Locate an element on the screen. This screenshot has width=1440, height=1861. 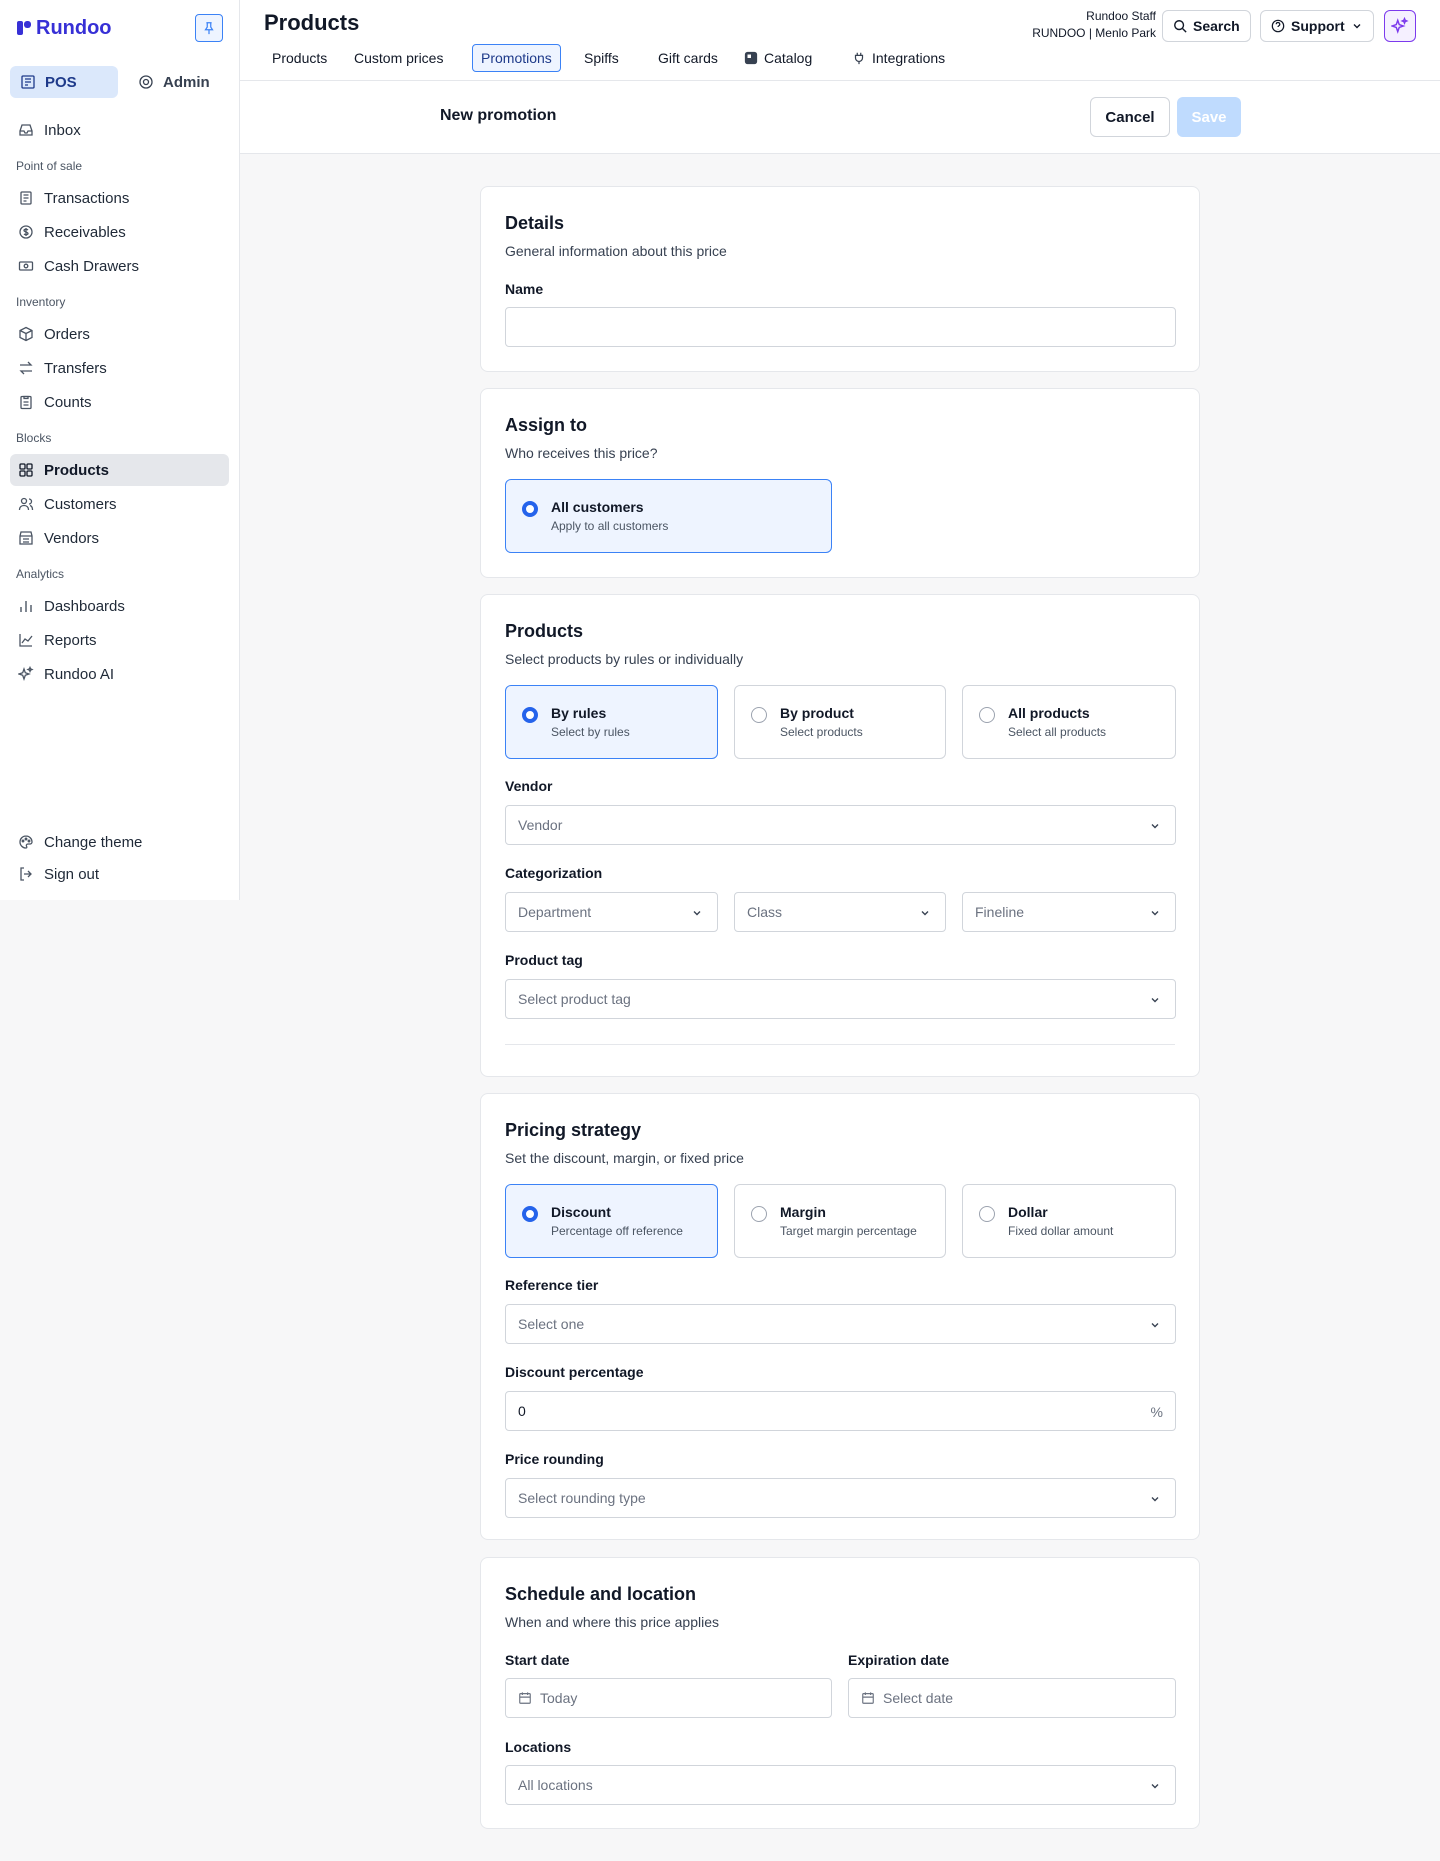
tab-custom-prices: Custom prices is located at coordinates (398, 58).